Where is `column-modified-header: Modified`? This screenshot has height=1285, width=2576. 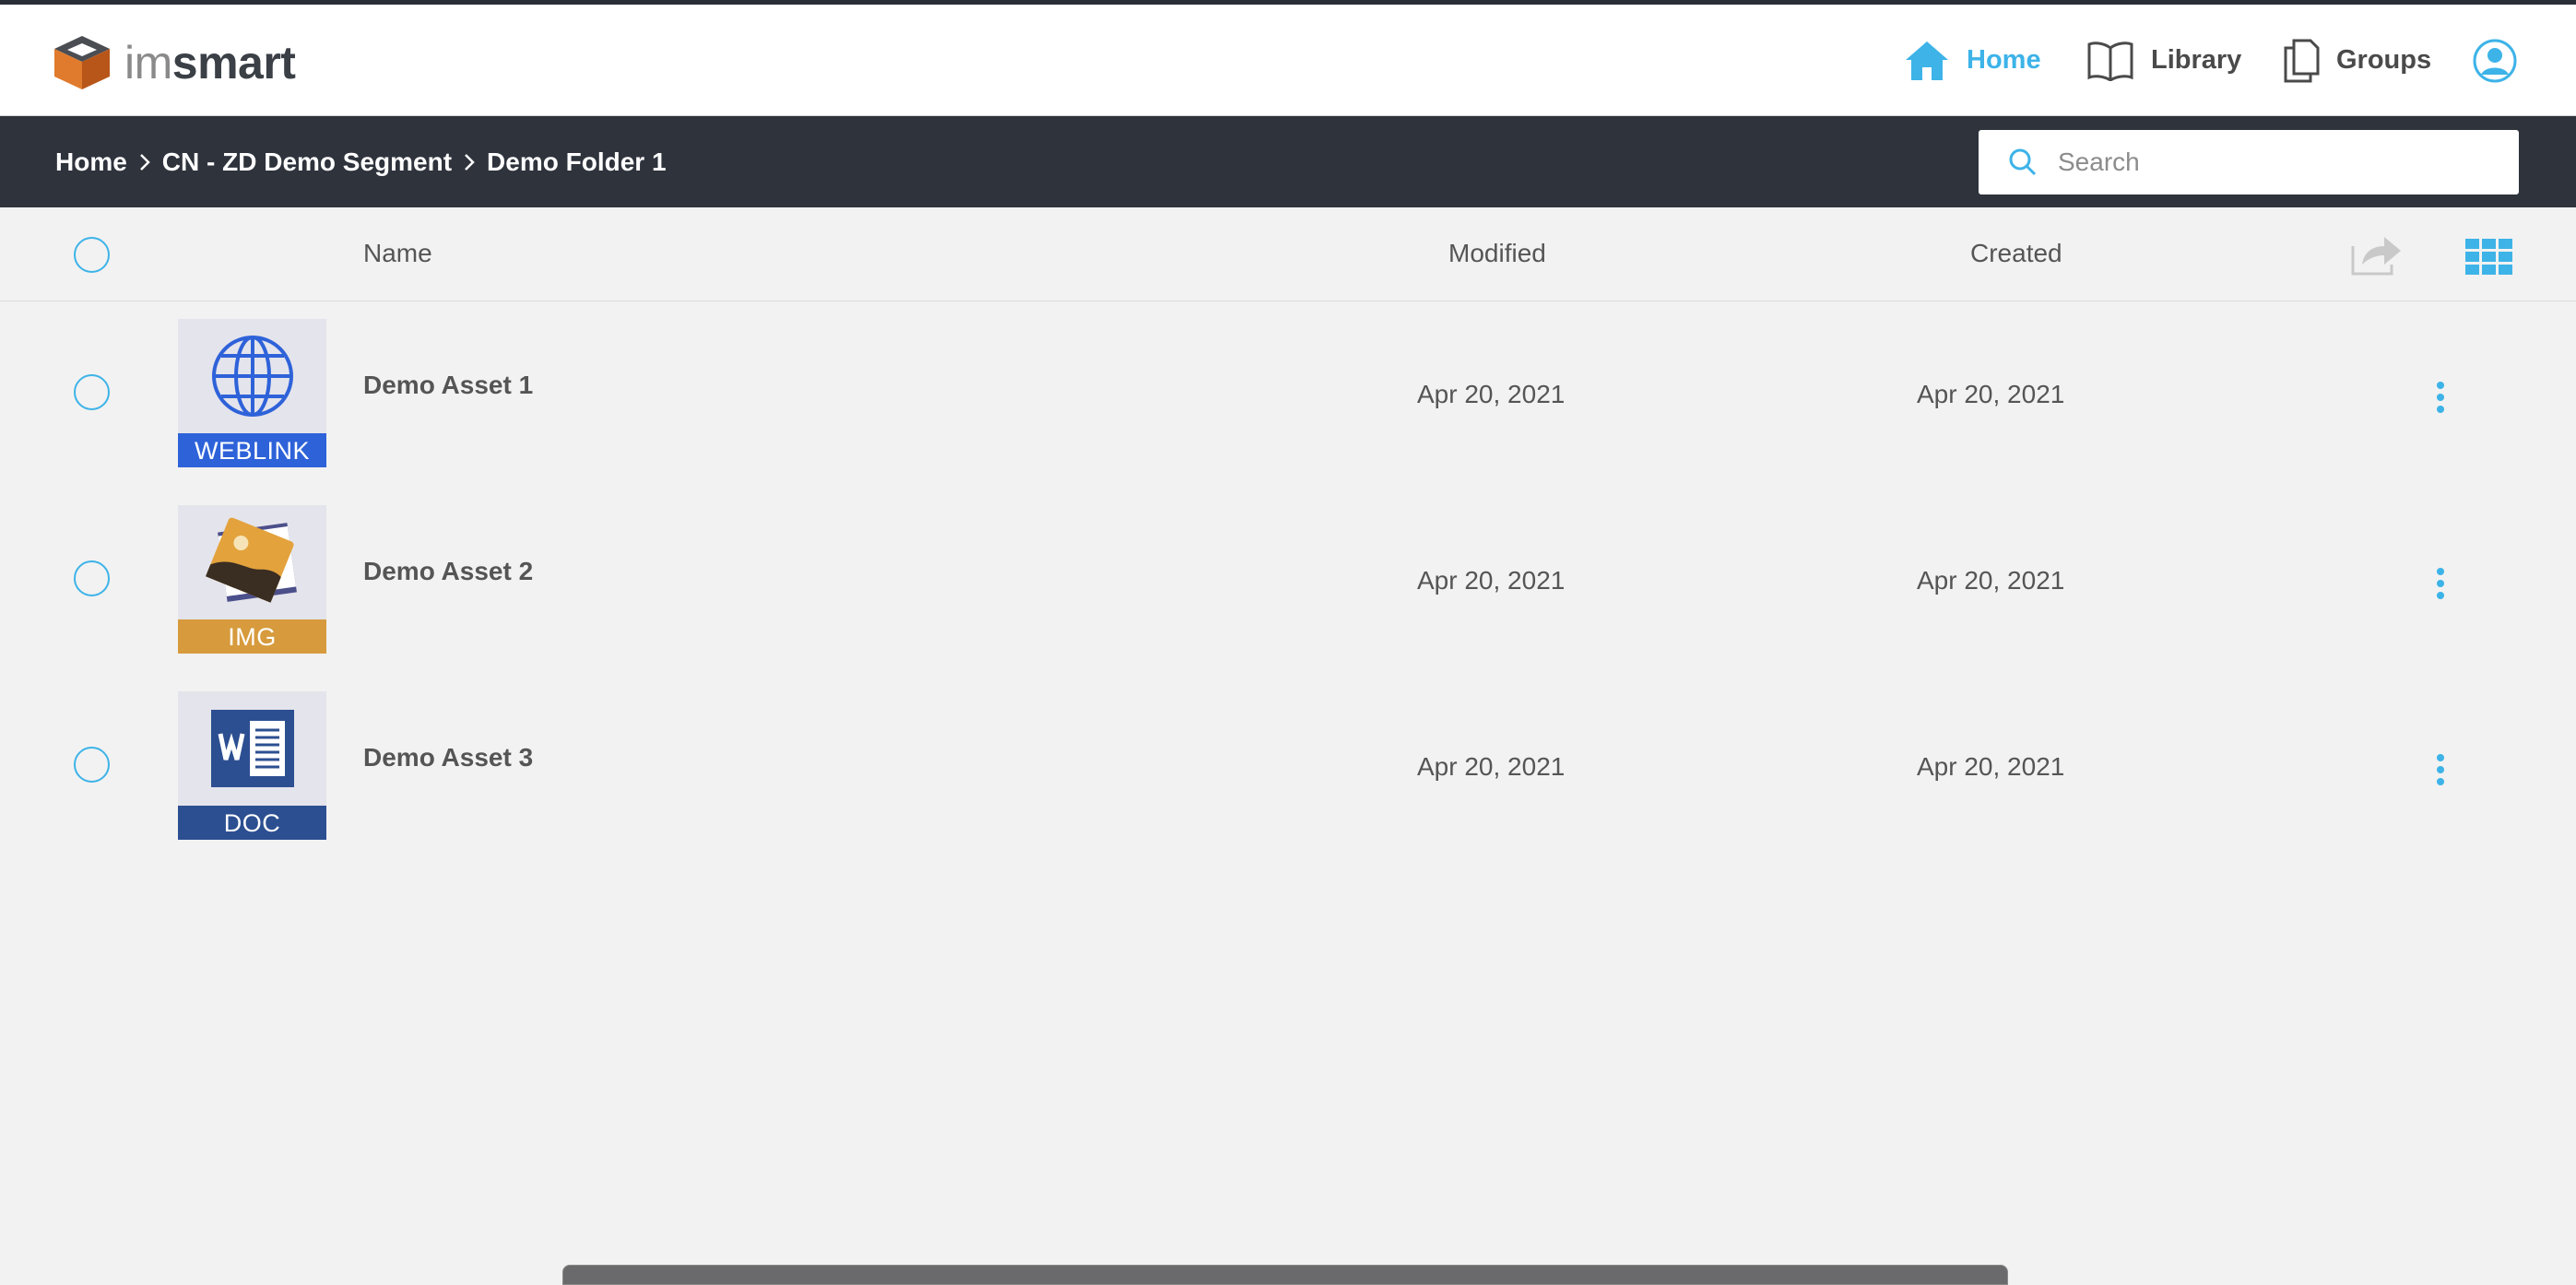
column-modified-header: Modified is located at coordinates (1497, 253).